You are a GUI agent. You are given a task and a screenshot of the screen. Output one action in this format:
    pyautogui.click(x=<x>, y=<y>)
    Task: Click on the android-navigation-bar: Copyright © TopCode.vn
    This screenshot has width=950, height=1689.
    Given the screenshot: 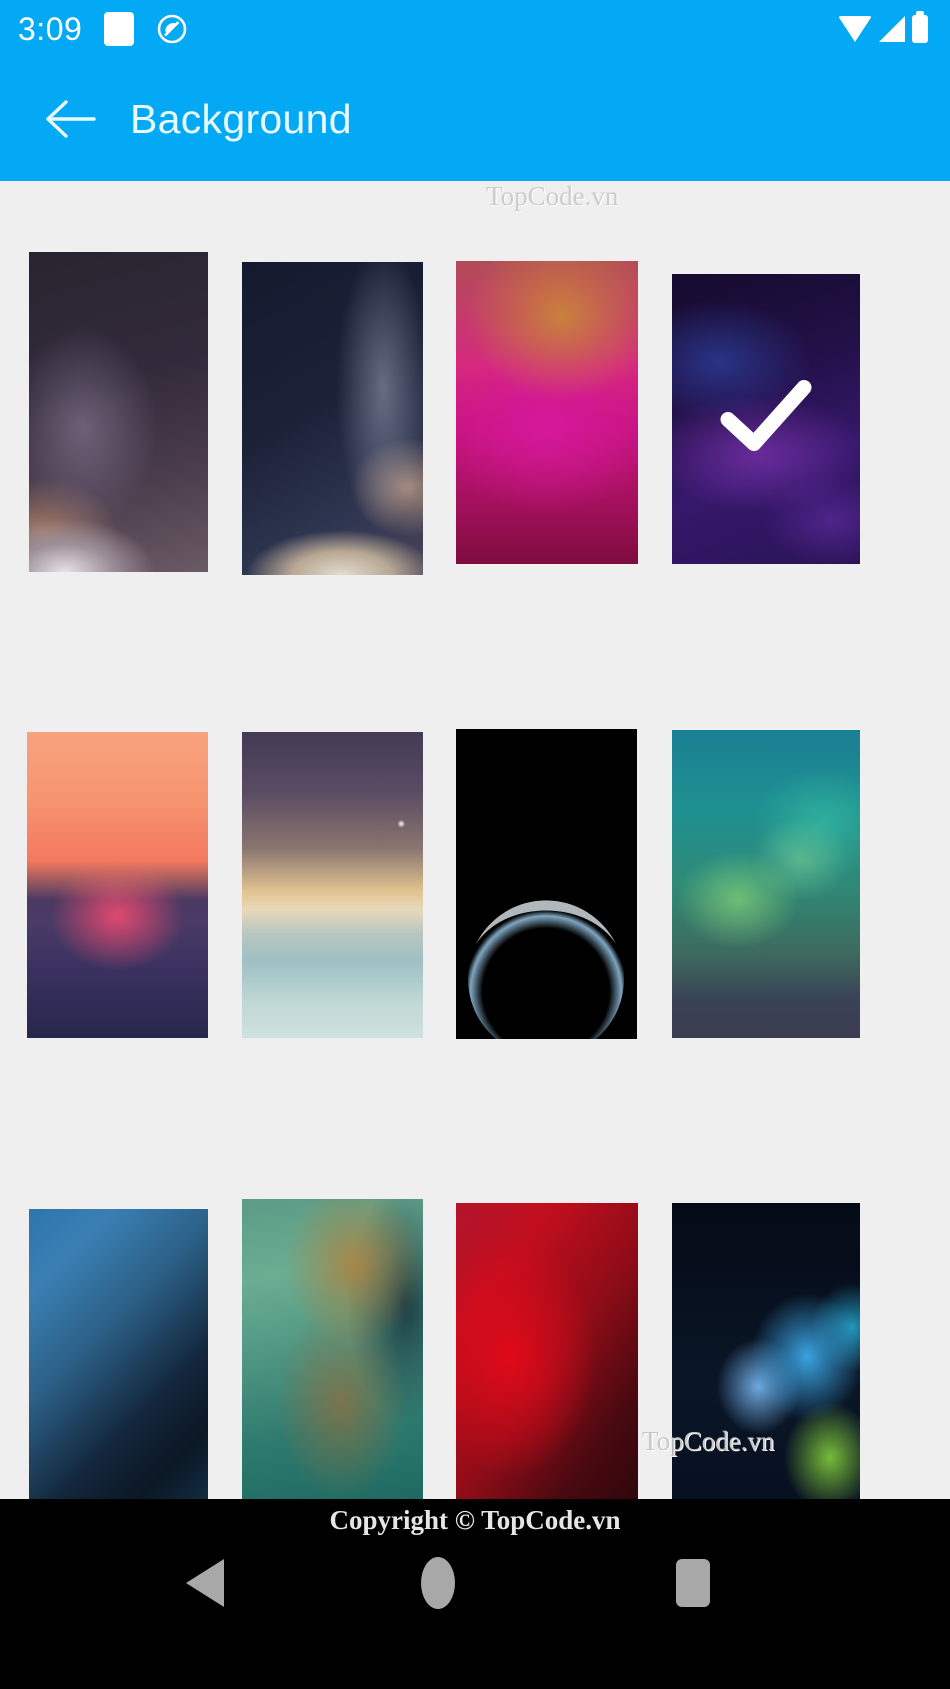 What is the action you would take?
    pyautogui.click(x=475, y=1594)
    